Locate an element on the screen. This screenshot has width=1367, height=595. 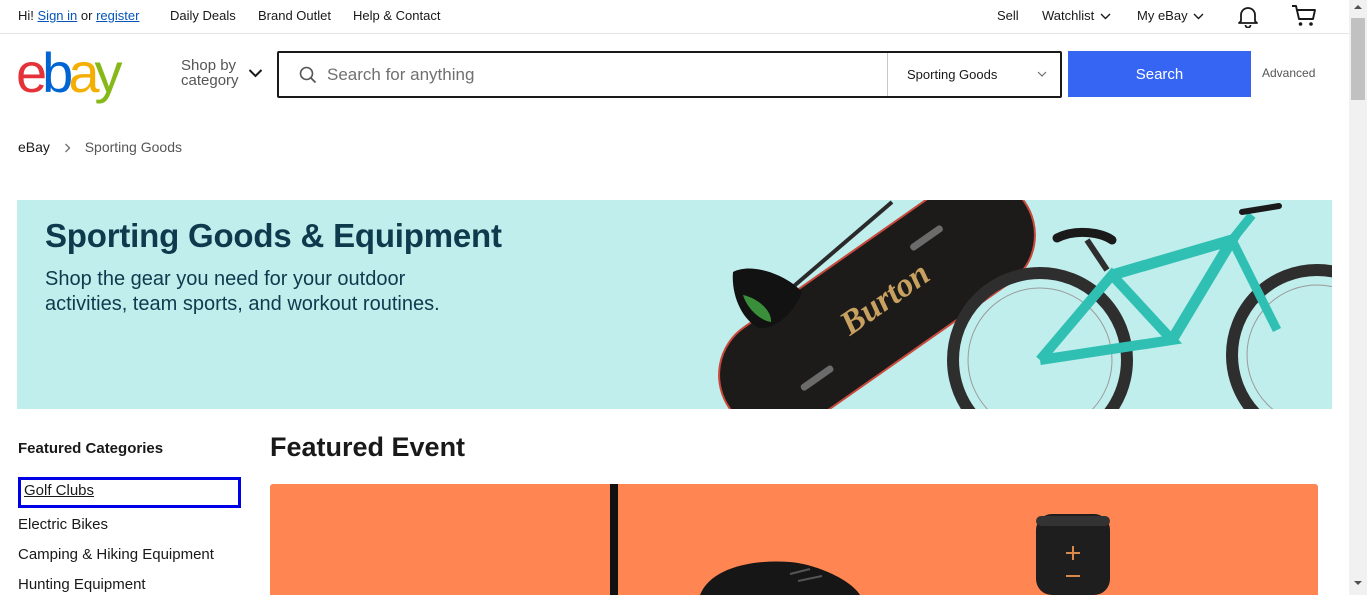
search-input is located at coordinates (597, 75).